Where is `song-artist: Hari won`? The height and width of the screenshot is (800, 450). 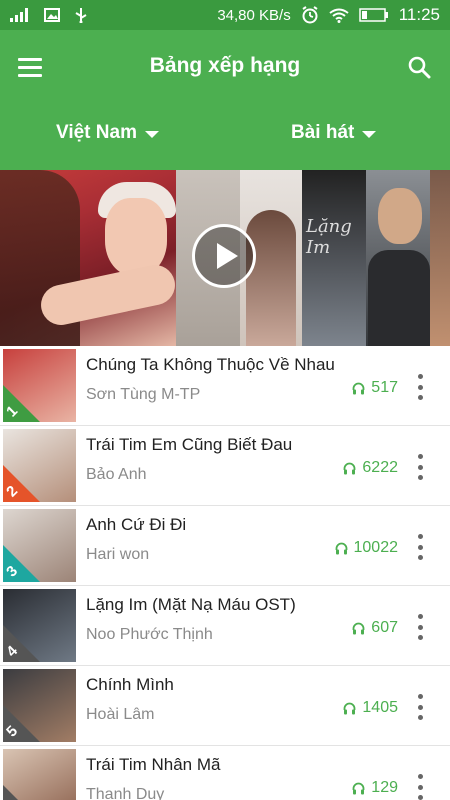 song-artist: Hari won is located at coordinates (118, 554).